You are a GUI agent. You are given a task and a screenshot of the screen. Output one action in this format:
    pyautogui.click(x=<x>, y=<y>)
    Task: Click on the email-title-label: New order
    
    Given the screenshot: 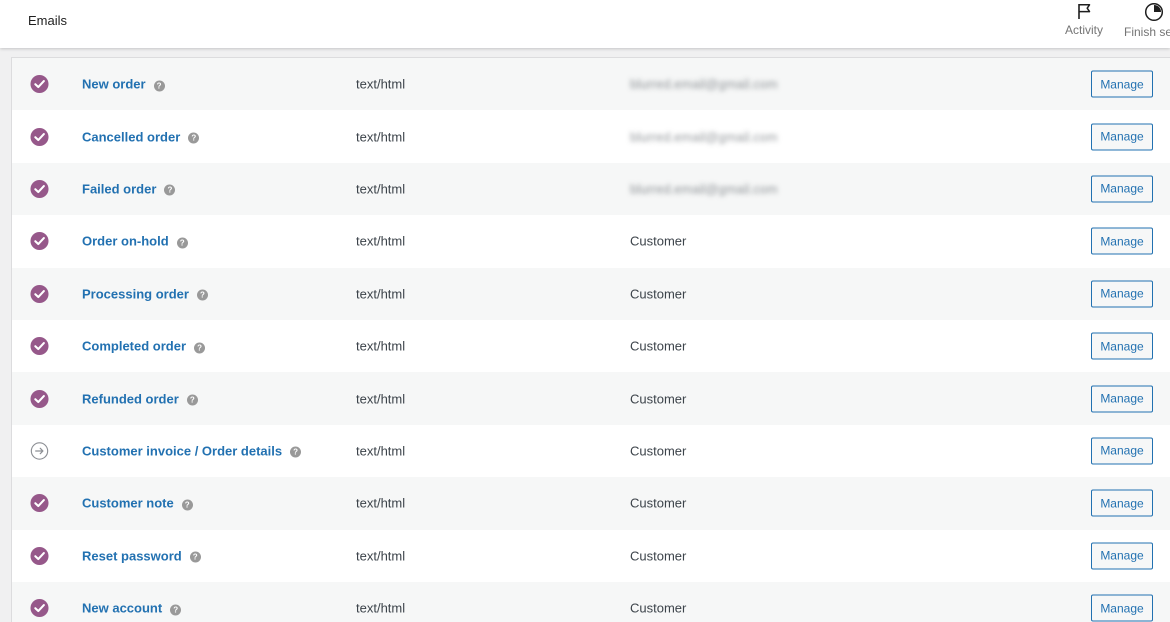 What is the action you would take?
    pyautogui.click(x=114, y=84)
    